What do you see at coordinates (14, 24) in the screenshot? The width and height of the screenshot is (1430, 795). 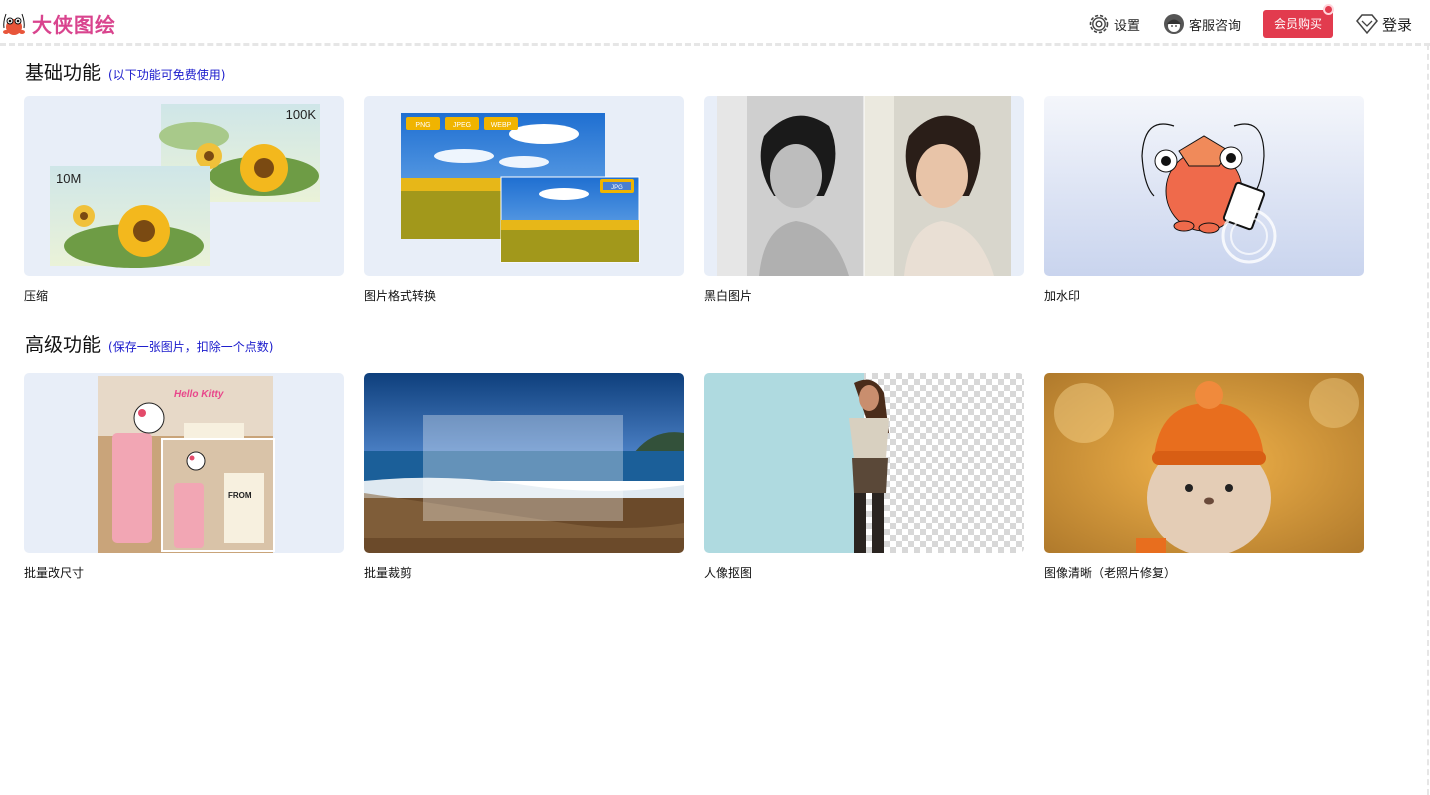 I see `crayfish-logo-icon` at bounding box center [14, 24].